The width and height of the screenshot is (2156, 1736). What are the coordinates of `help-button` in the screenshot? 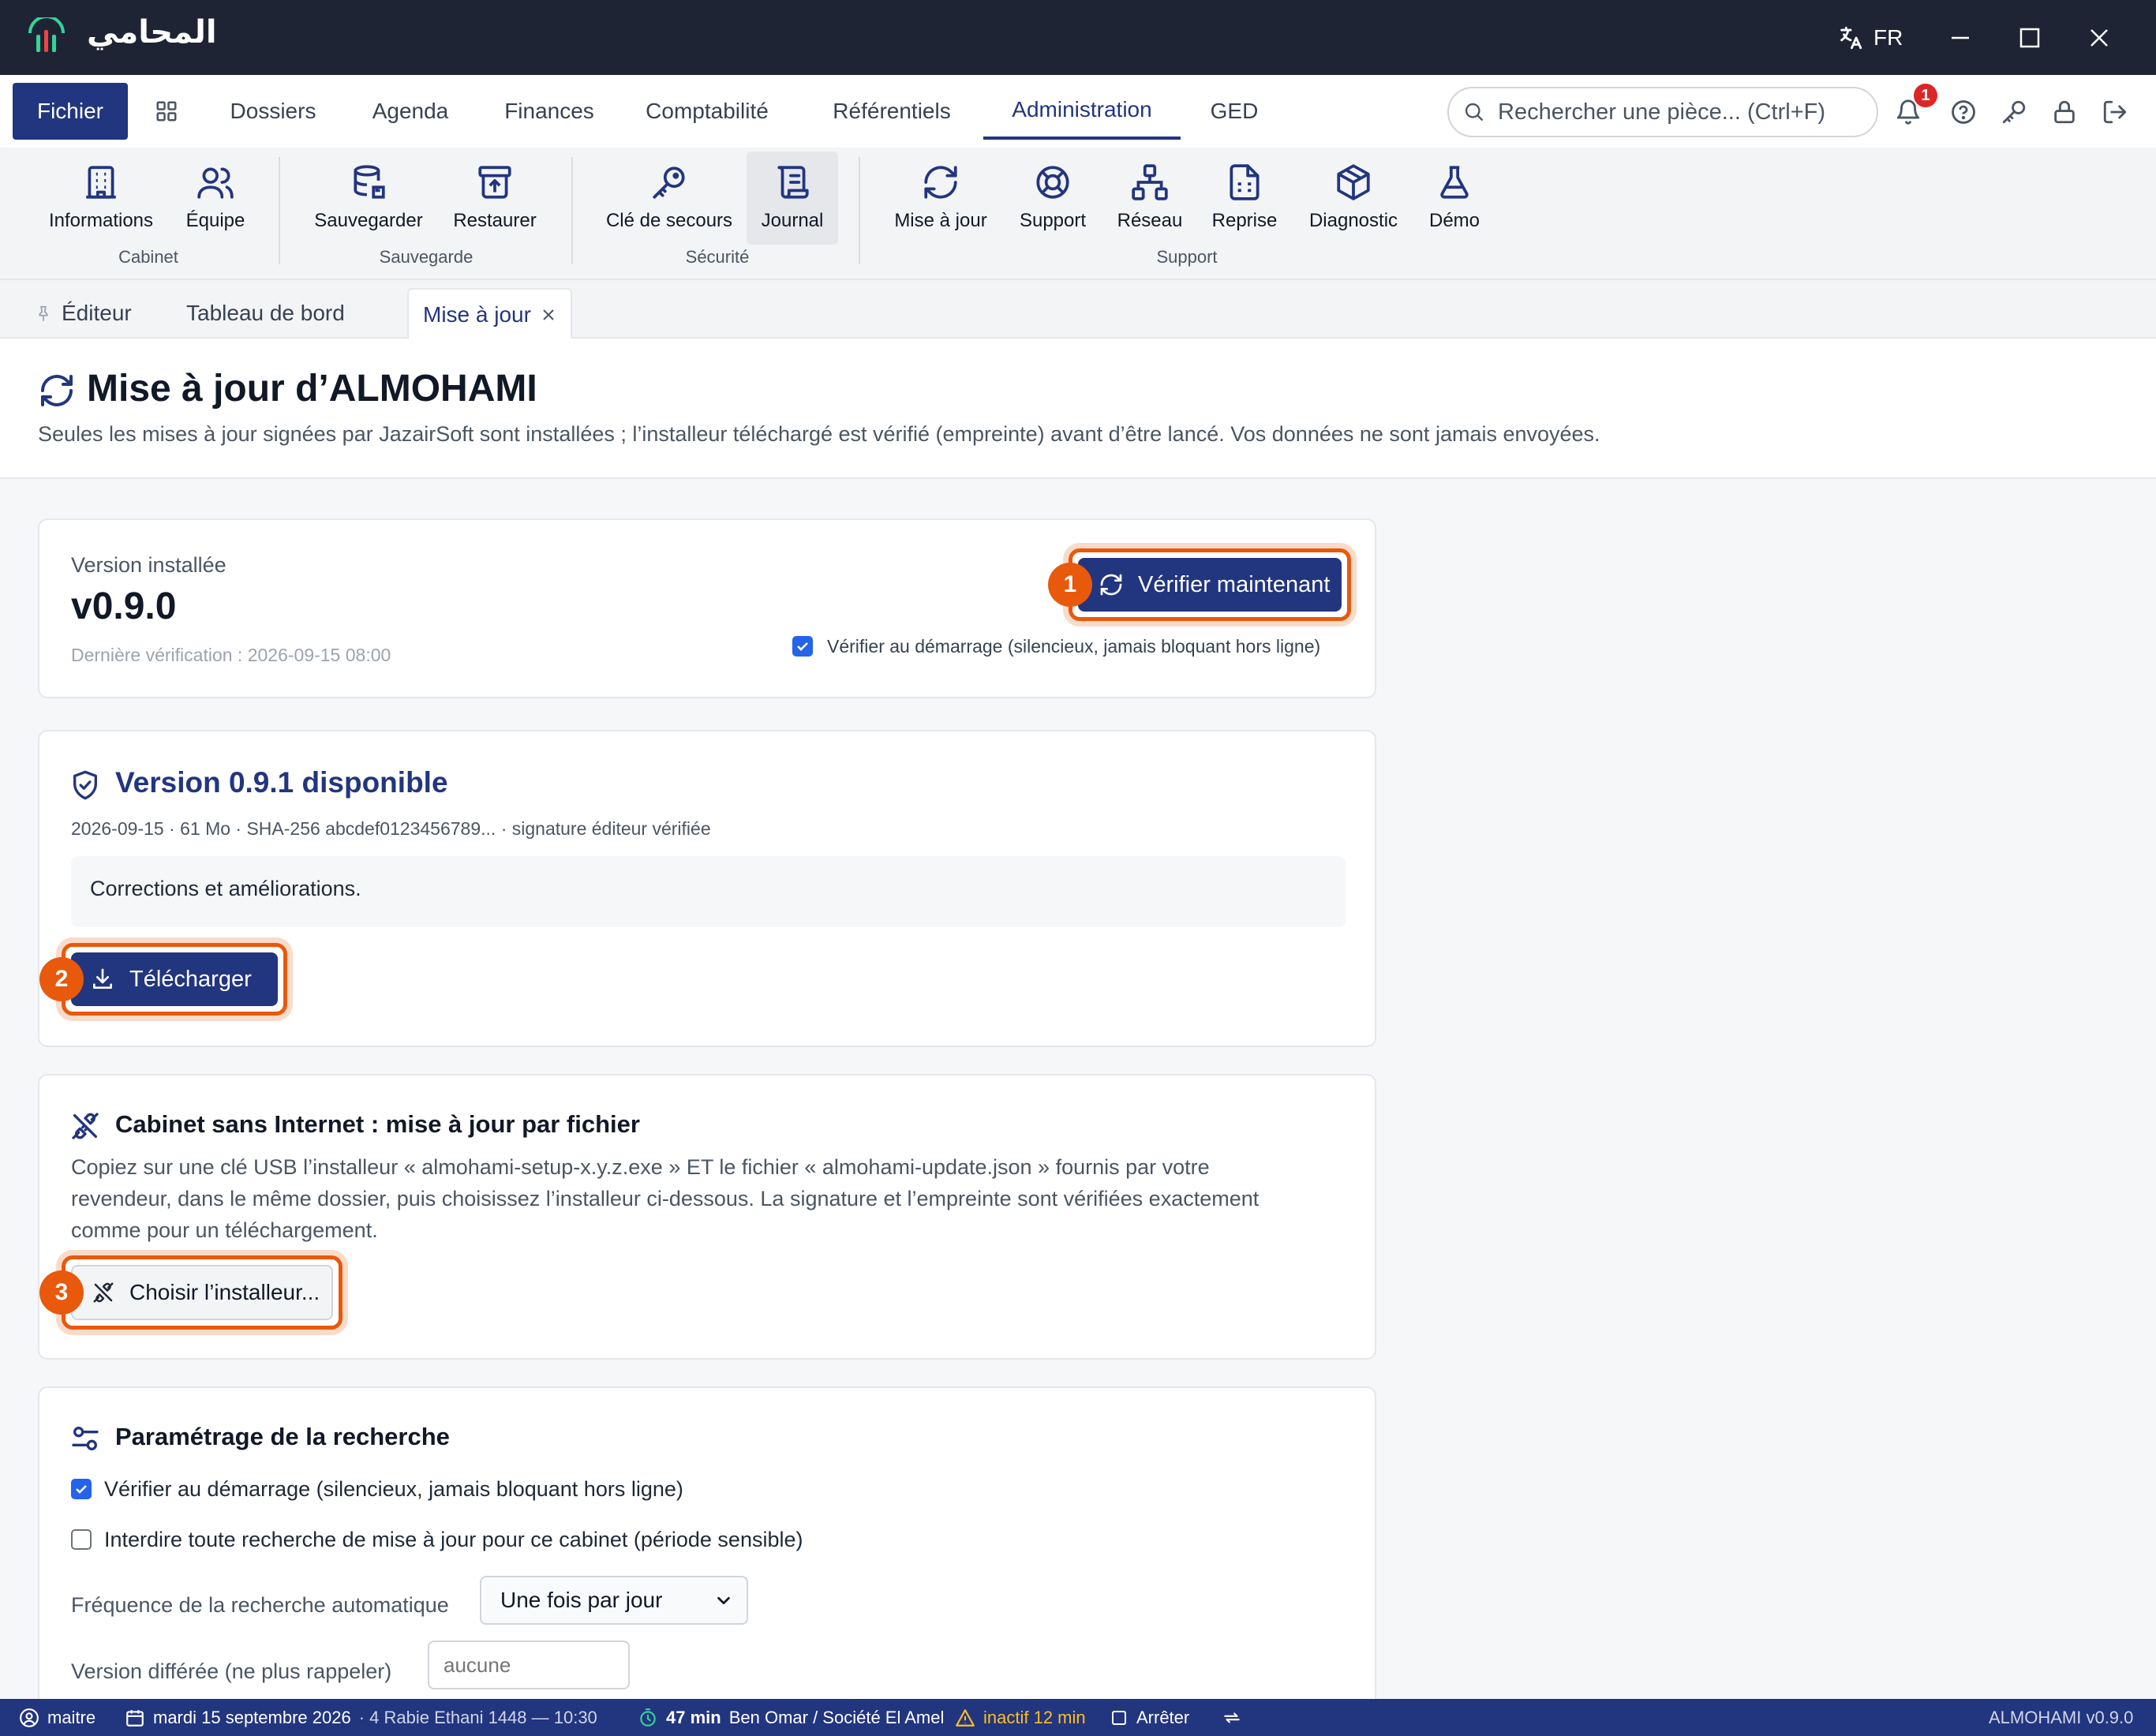 It's located at (1963, 112).